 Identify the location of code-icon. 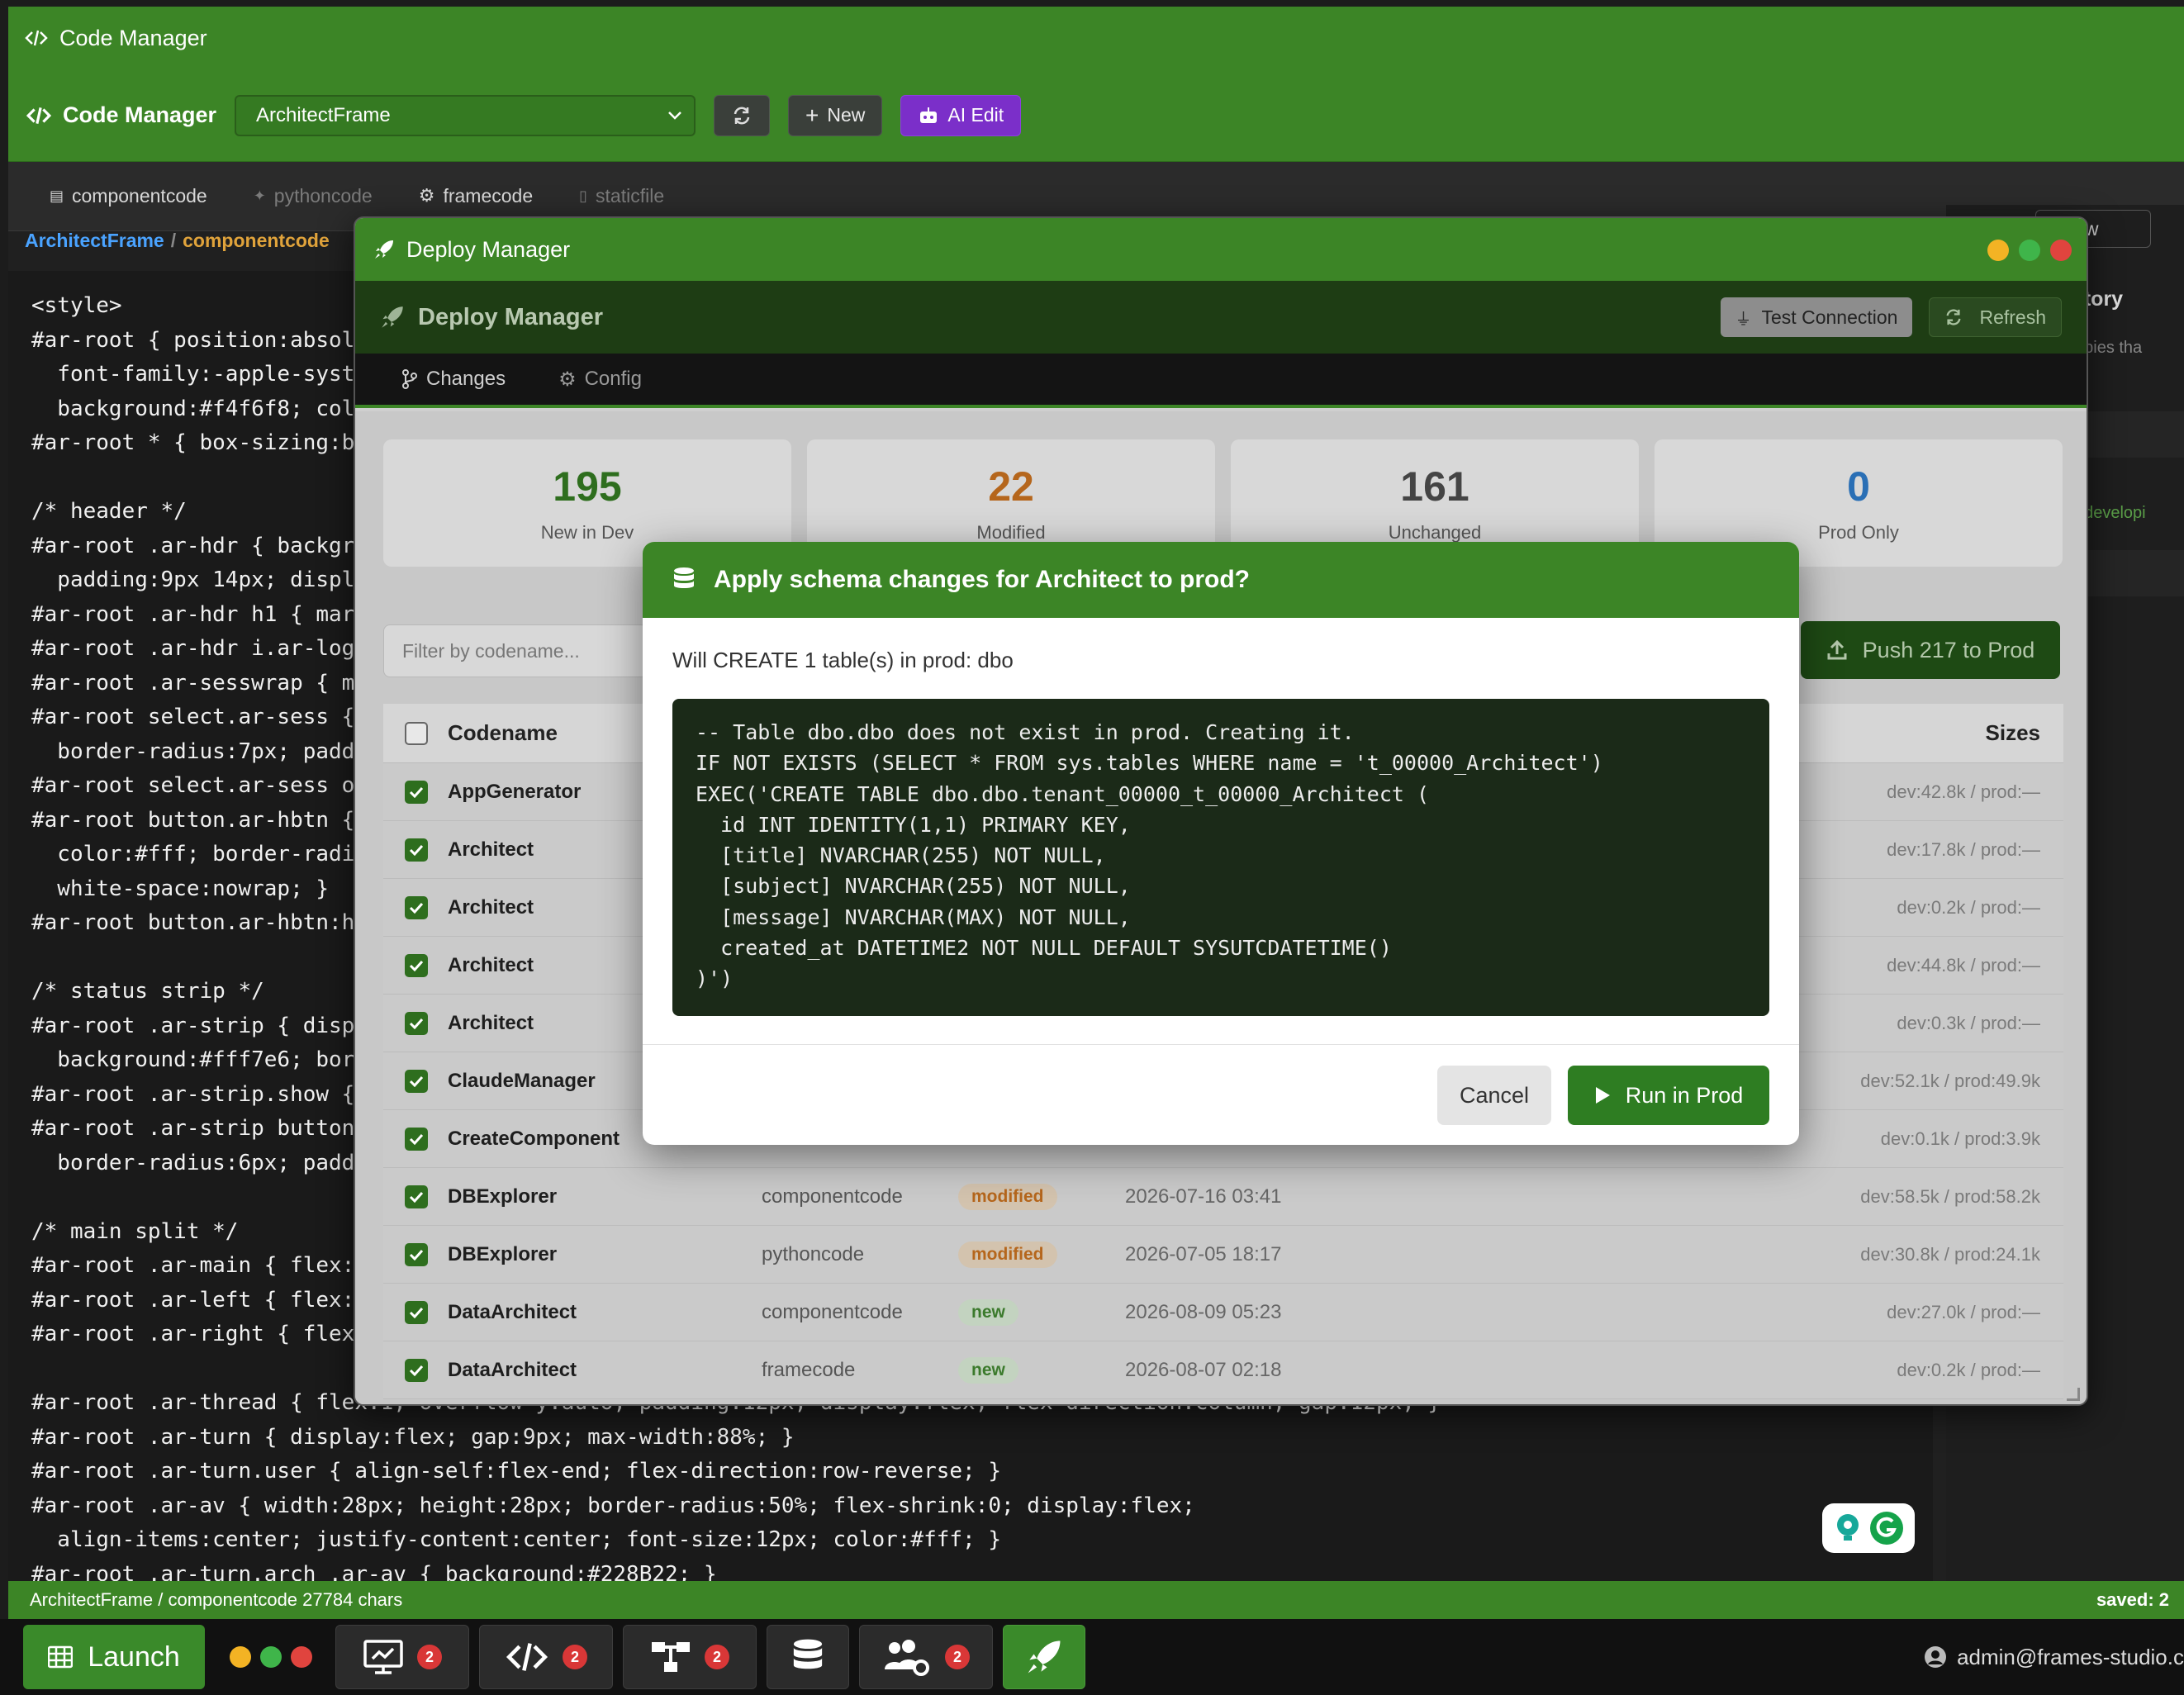
(38, 115).